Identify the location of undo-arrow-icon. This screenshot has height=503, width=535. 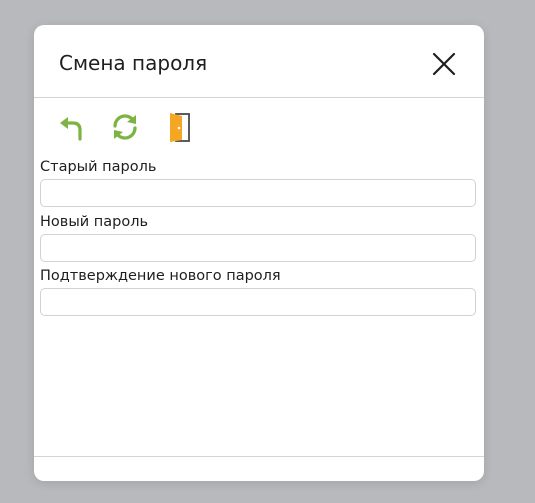
(71, 129).